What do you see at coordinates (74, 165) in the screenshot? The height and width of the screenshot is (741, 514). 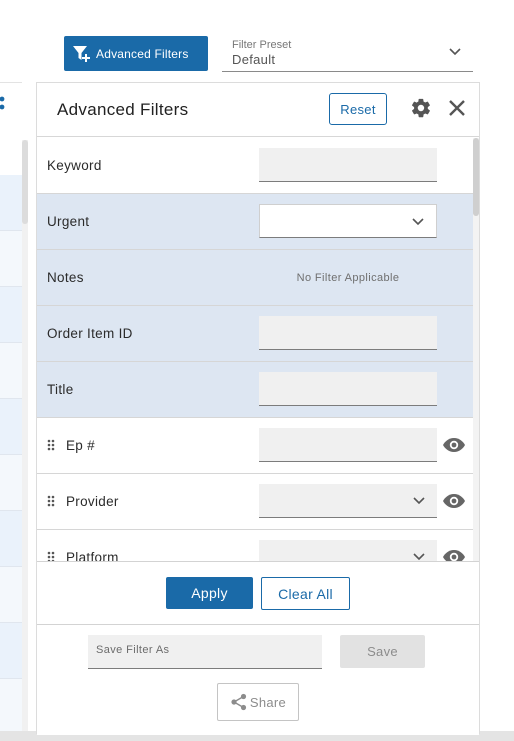 I see `filter-label: Keyword` at bounding box center [74, 165].